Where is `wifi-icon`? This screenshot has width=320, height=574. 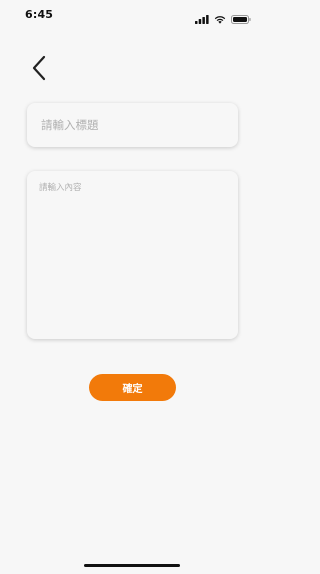
wifi-icon is located at coordinates (220, 18).